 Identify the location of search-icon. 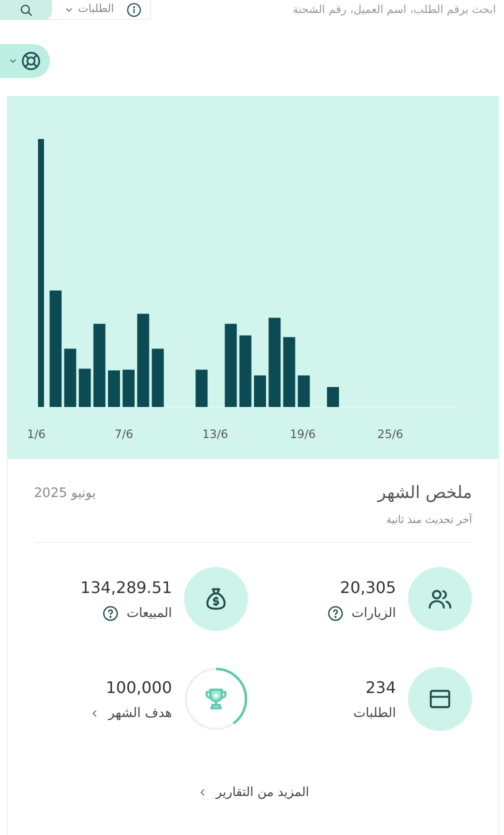
(26, 10).